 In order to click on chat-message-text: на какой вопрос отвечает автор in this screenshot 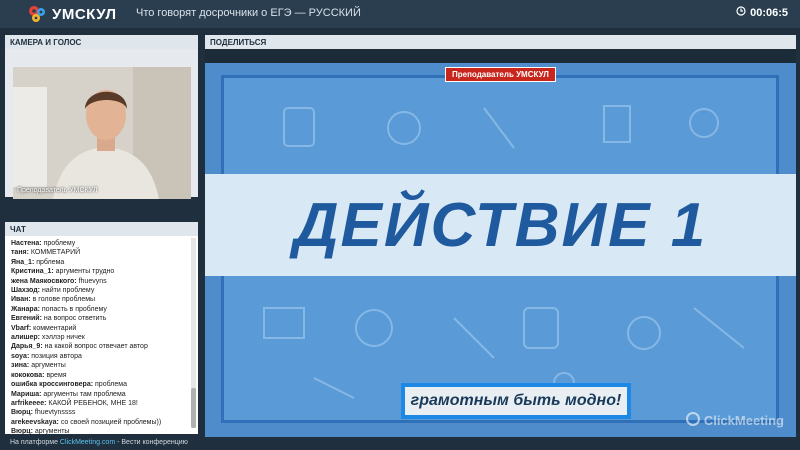, I will do `click(95, 347)`.